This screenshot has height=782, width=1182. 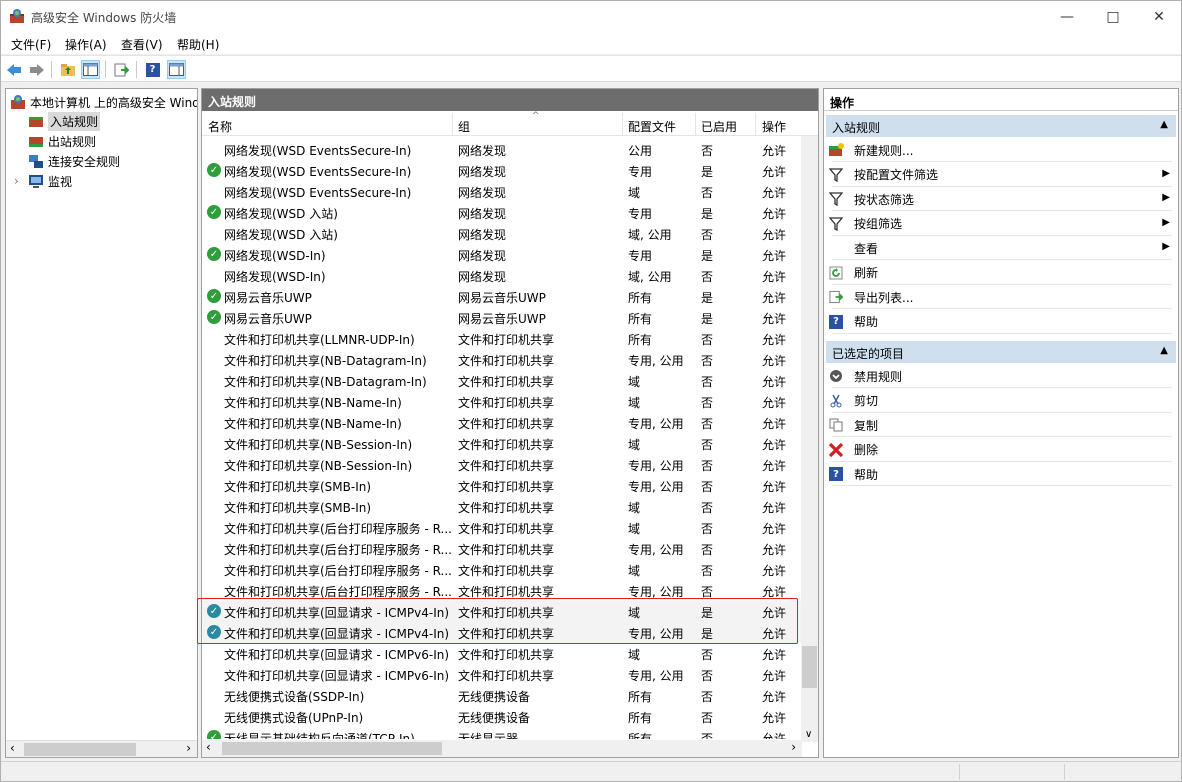 What do you see at coordinates (86, 44) in the screenshot?
I see `menu-action: 操作(A)` at bounding box center [86, 44].